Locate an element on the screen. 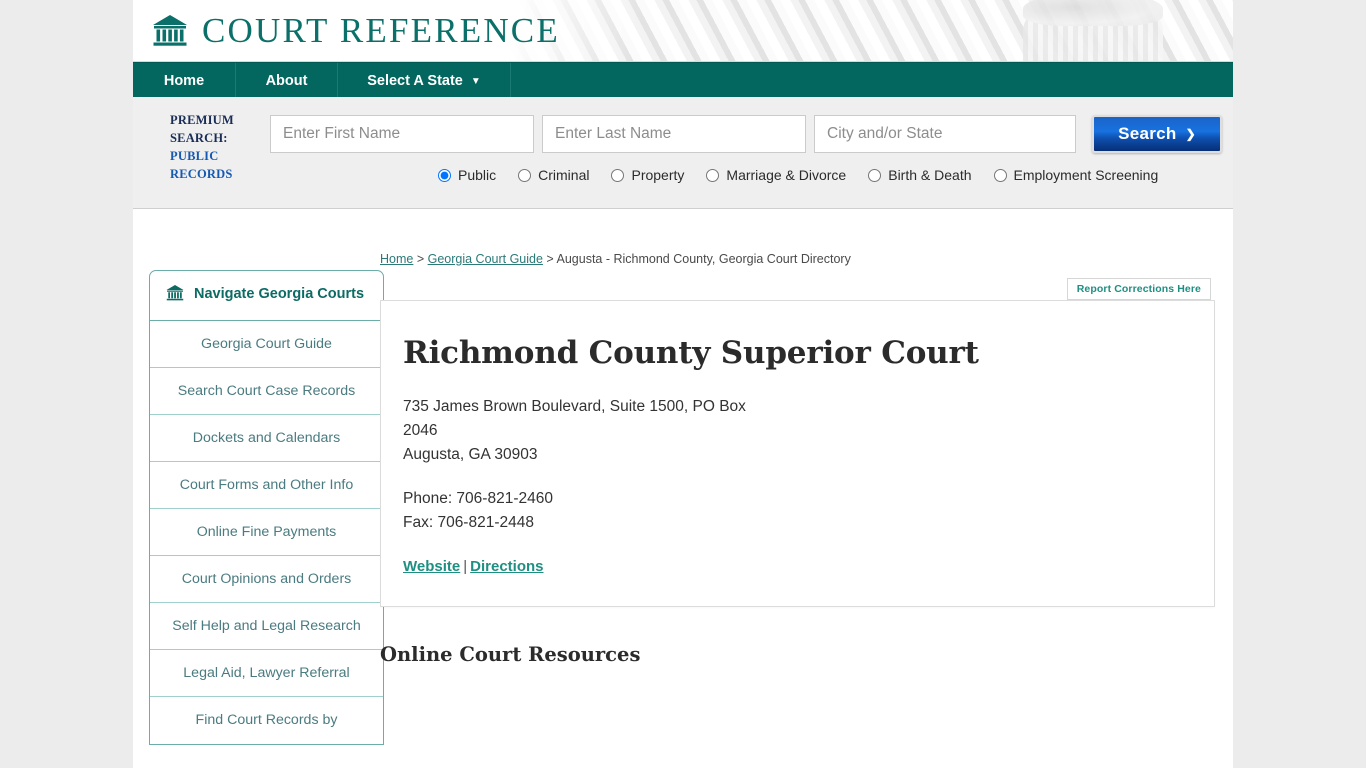 The image size is (1366, 768). sidebar-item-label: Self Help and Legal Research is located at coordinates (266, 625).